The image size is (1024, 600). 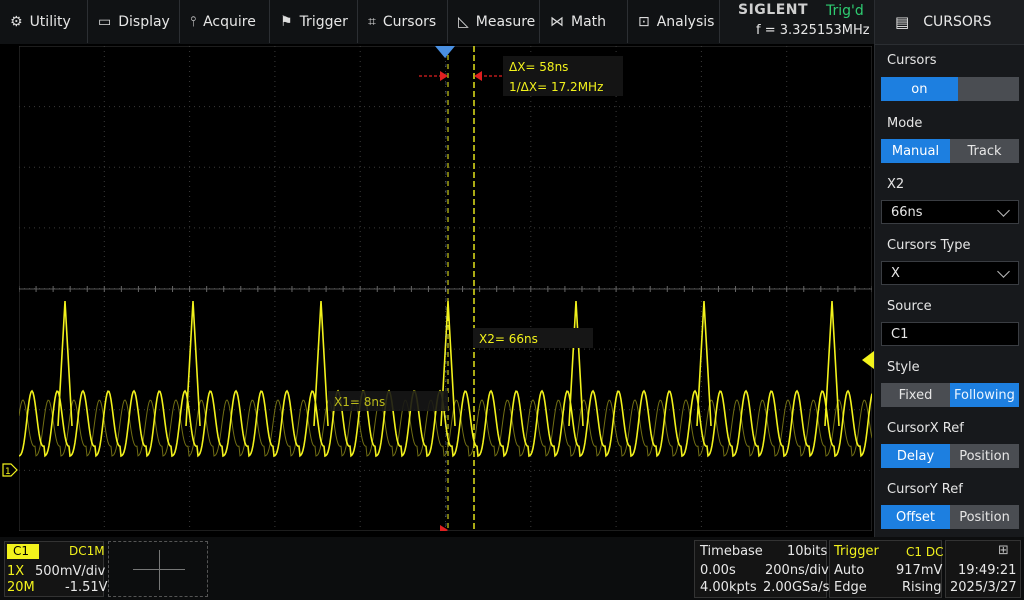 I want to click on add-channel-button, so click(x=158, y=569).